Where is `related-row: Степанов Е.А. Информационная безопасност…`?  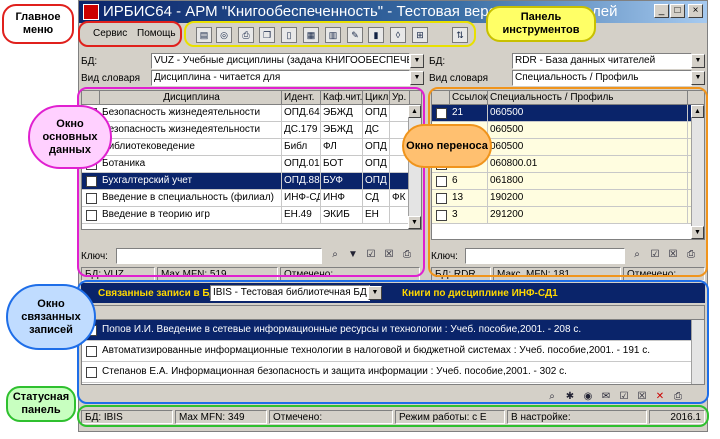
related-row: Степанов Е.А. Информационная безопасност… is located at coordinates (393, 372).